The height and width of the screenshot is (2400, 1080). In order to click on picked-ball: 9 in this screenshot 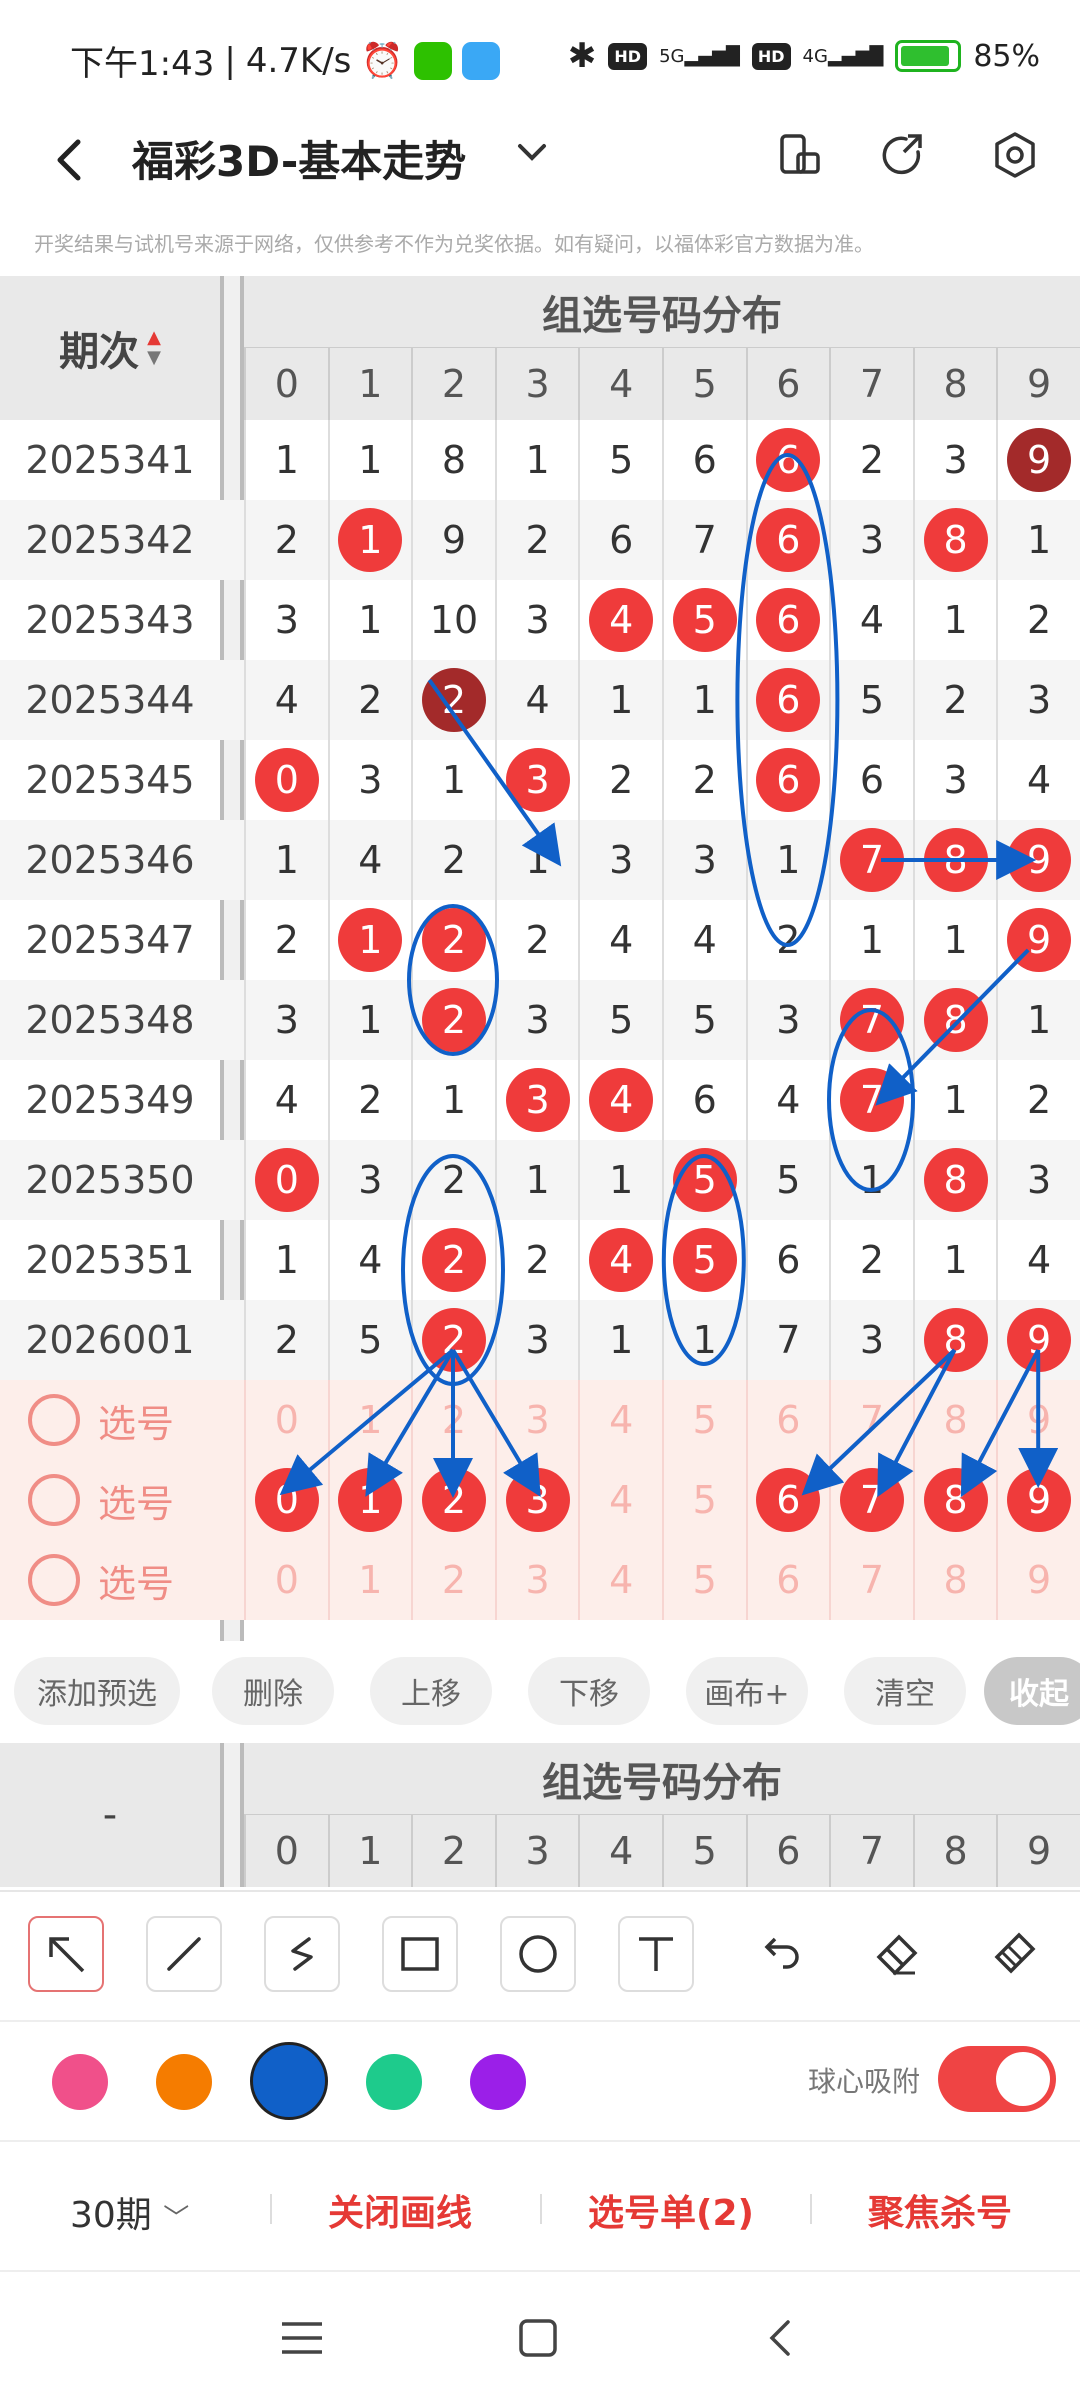, I will do `click(1039, 1500)`.